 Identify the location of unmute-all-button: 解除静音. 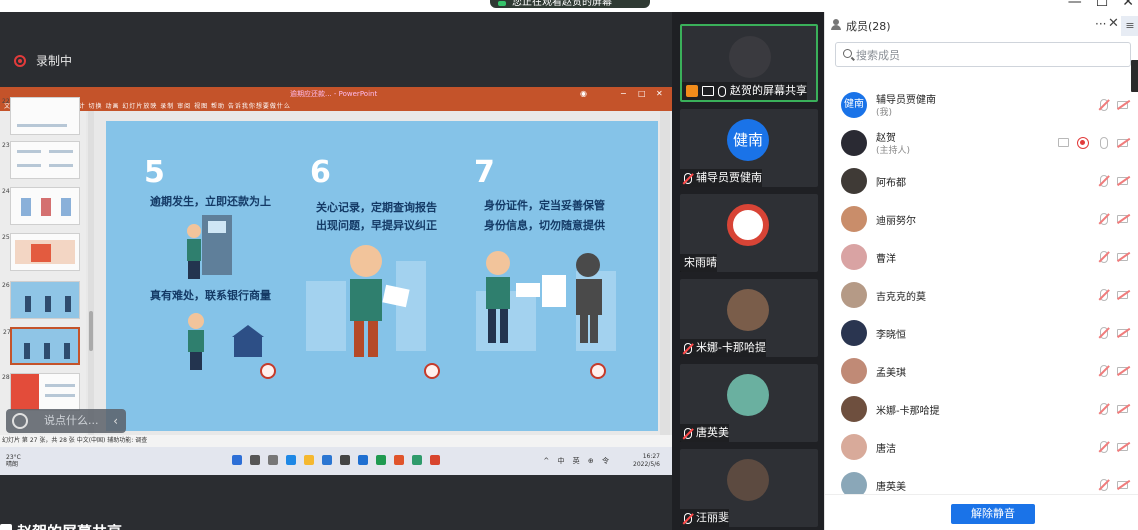
(993, 514).